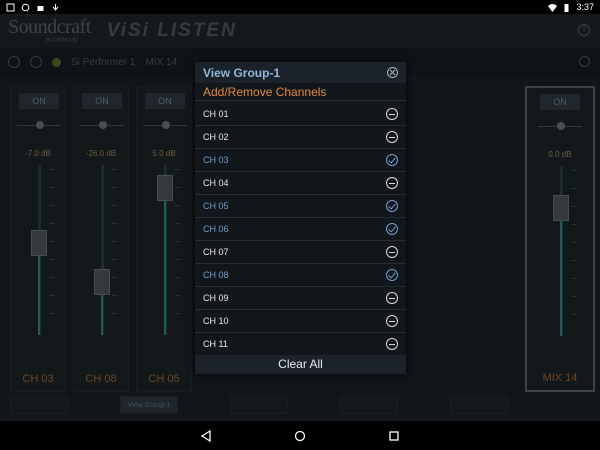 Image resolution: width=600 pixels, height=450 pixels. What do you see at coordinates (55, 7) in the screenshot?
I see `download-icon` at bounding box center [55, 7].